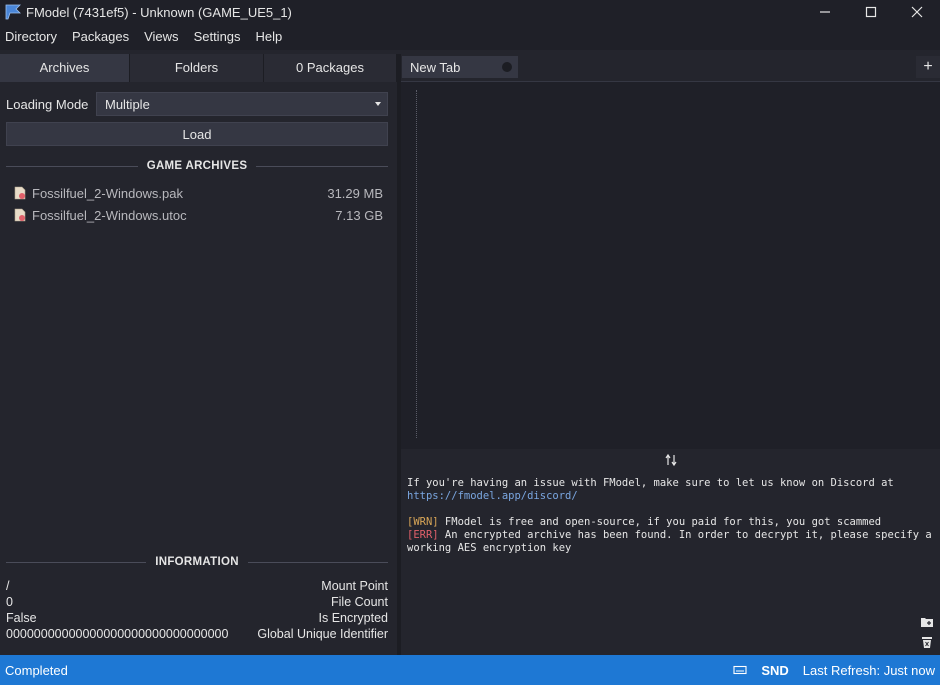 This screenshot has height=685, width=940. I want to click on loading-mode-row: Loading Mode Multiple, so click(197, 104).